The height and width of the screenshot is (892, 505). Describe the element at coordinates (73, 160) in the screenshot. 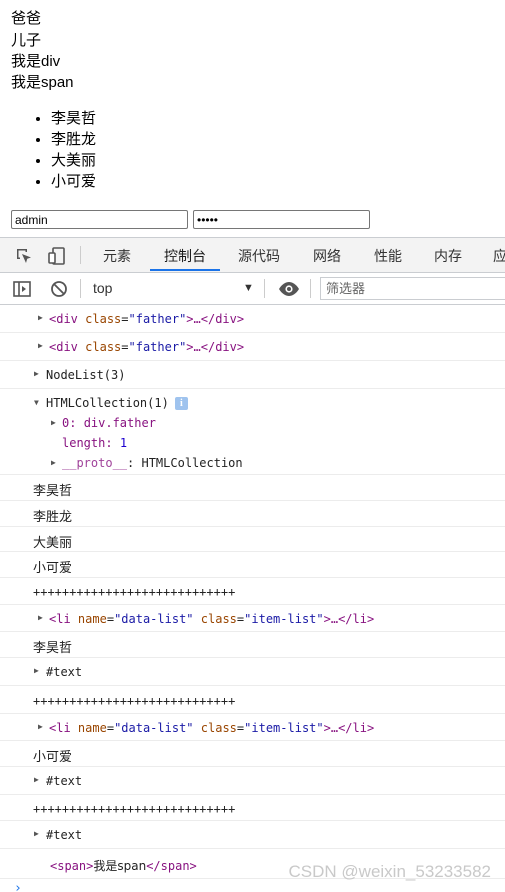

I see `list-item: 大美丽` at that location.